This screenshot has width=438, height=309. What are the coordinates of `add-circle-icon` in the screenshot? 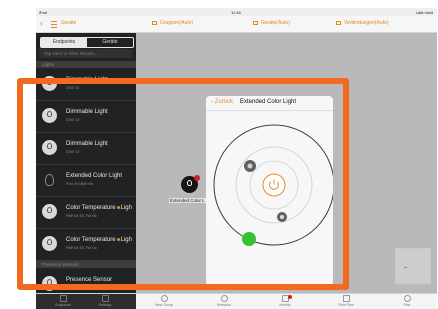 It's located at (164, 298).